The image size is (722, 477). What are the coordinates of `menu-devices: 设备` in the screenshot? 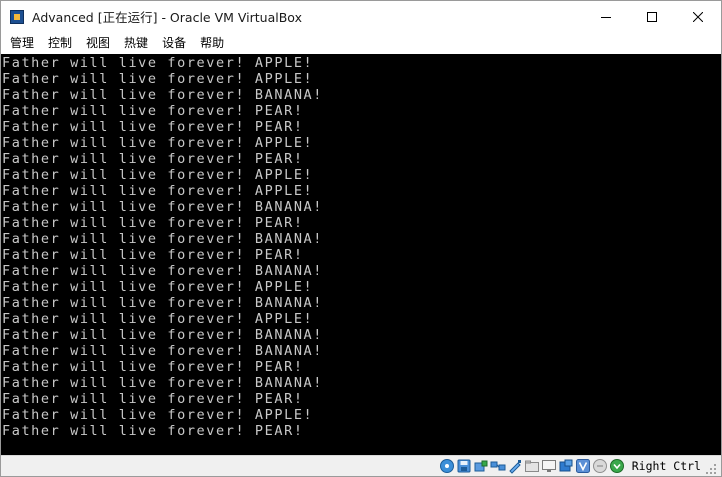 It's located at (174, 43).